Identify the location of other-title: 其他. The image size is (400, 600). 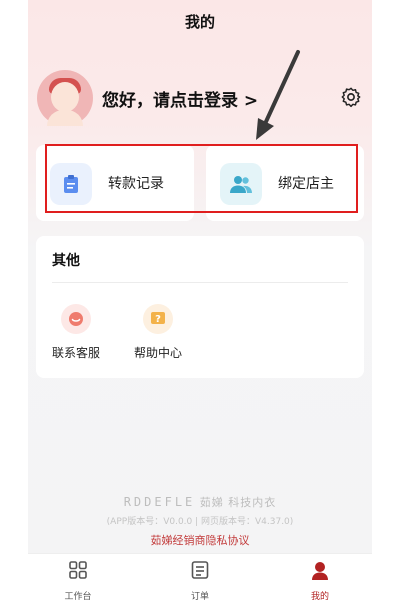
(66, 261).